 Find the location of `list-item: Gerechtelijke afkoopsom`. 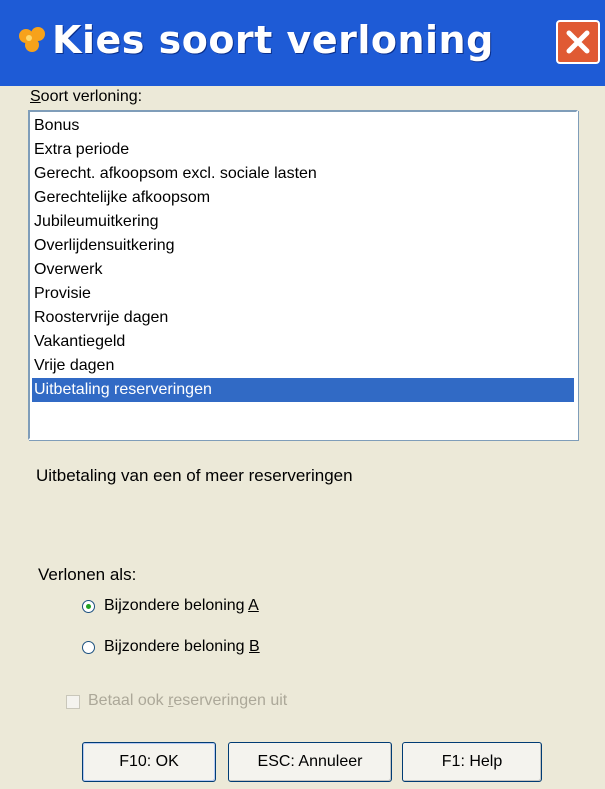

list-item: Gerechtelijke afkoopsom is located at coordinates (303, 198).